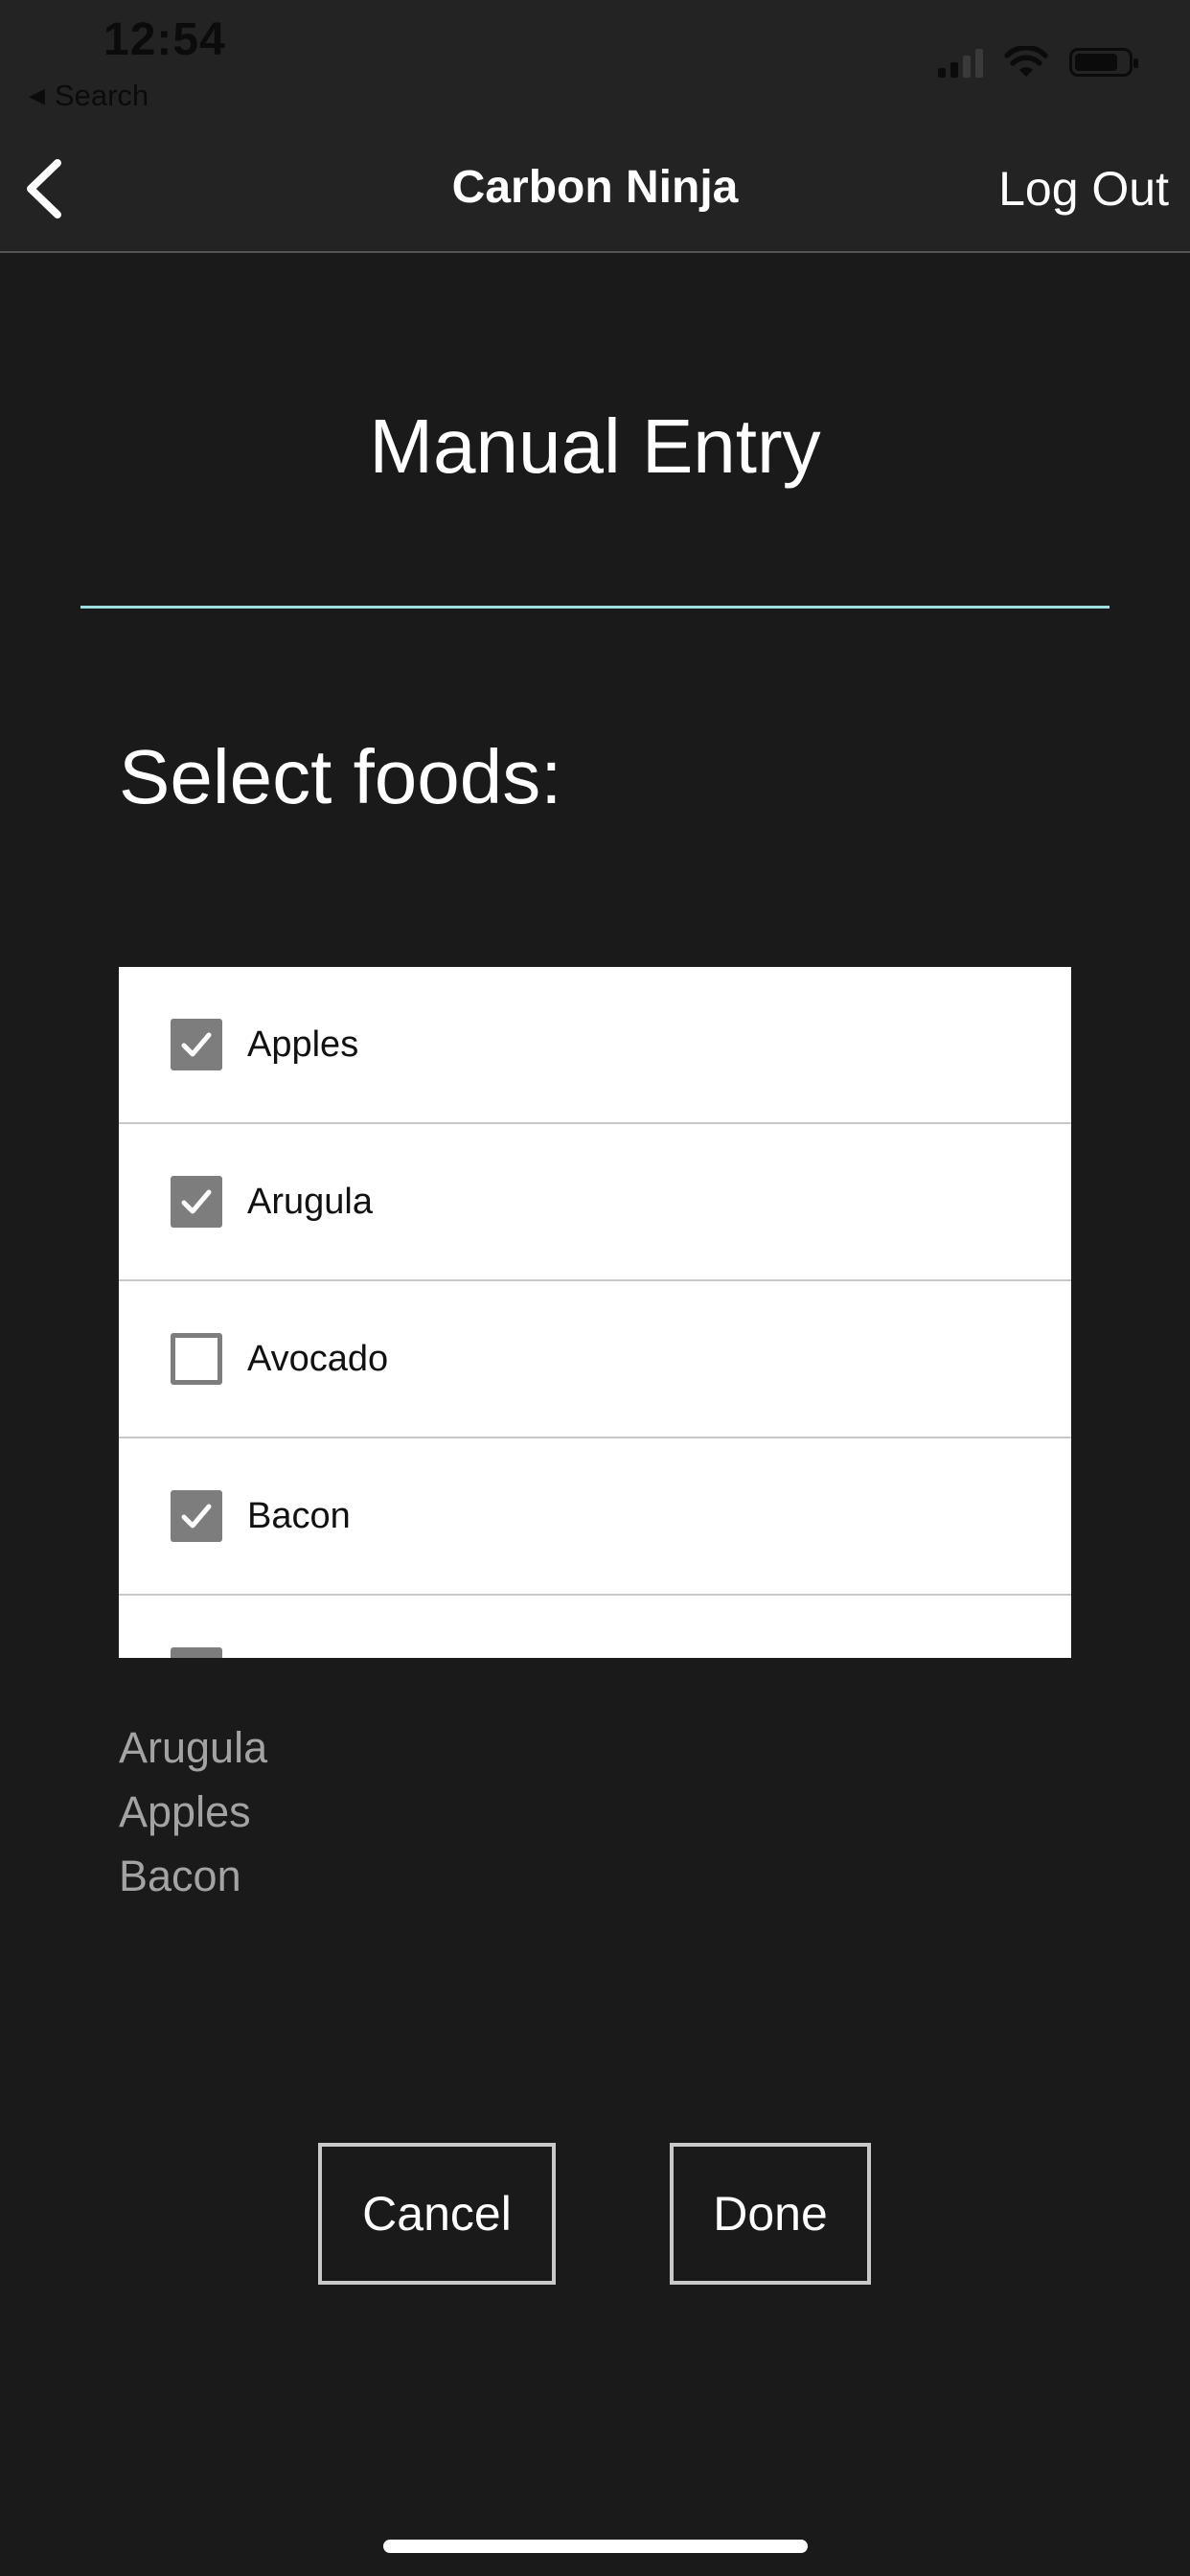  What do you see at coordinates (595, 63) in the screenshot?
I see `status-bar: 12:54 ◀ Search` at bounding box center [595, 63].